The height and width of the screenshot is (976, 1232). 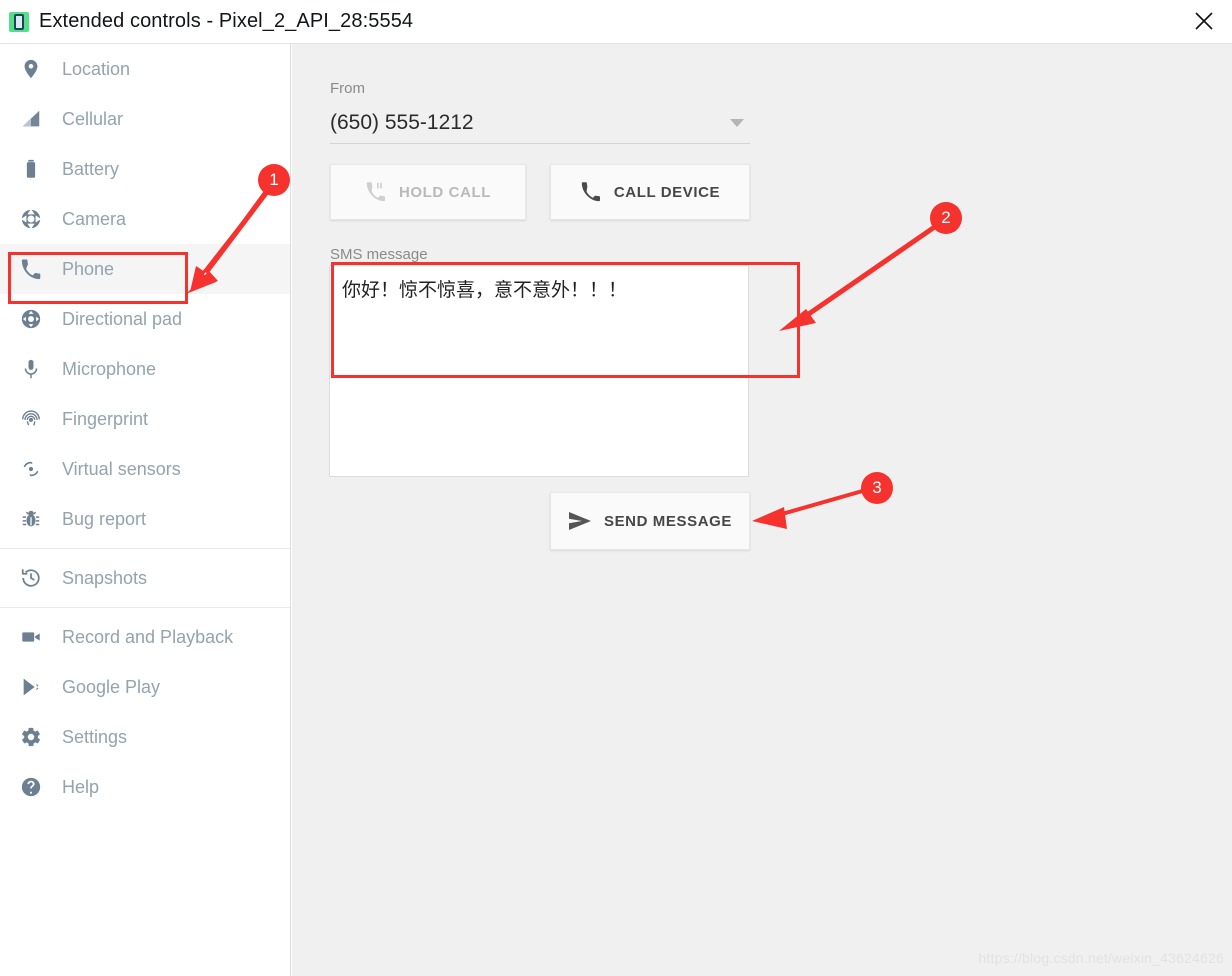 I want to click on help-circle-icon, so click(x=31, y=787).